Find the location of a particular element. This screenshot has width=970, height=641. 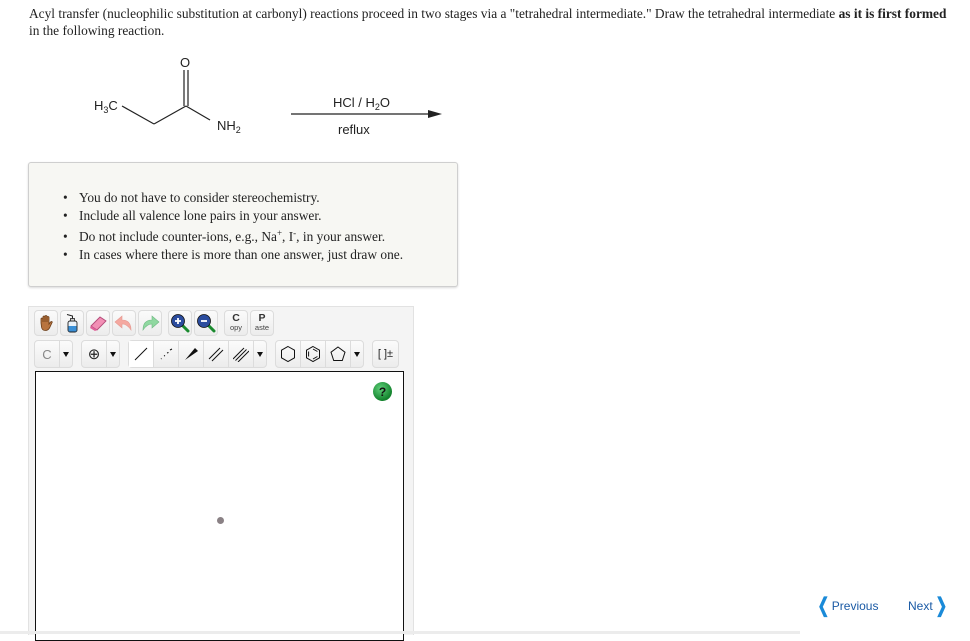

zoom-out-button is located at coordinates (206, 323).